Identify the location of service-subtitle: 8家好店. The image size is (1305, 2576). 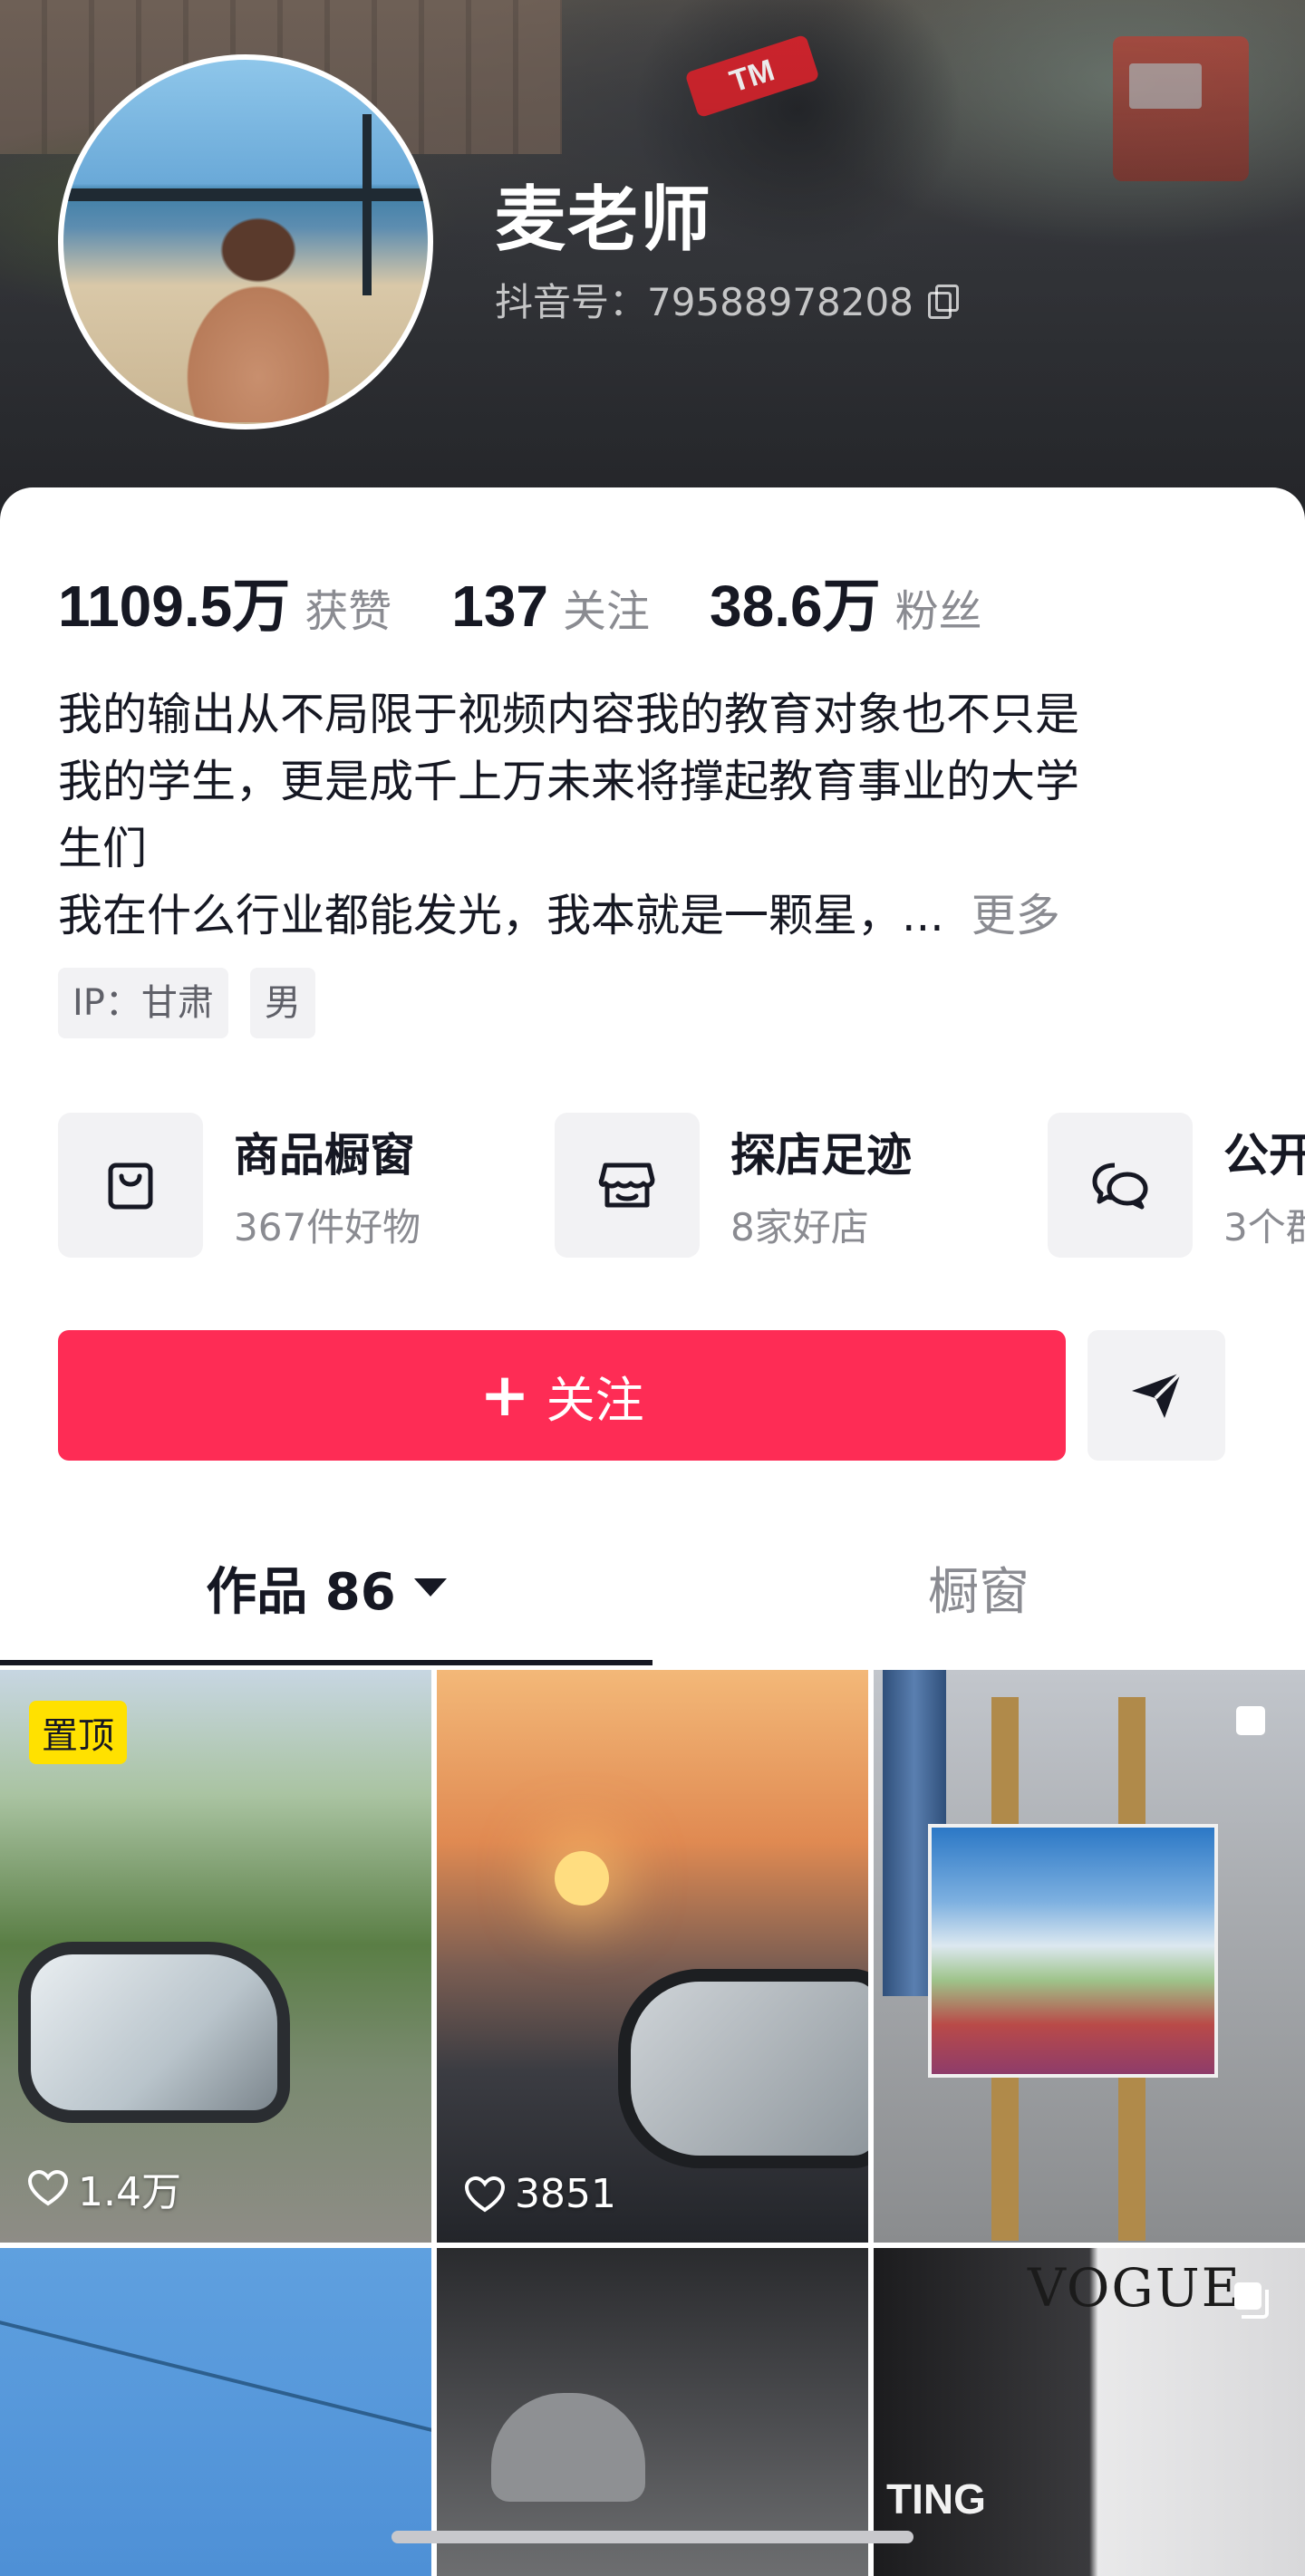
(799, 1226).